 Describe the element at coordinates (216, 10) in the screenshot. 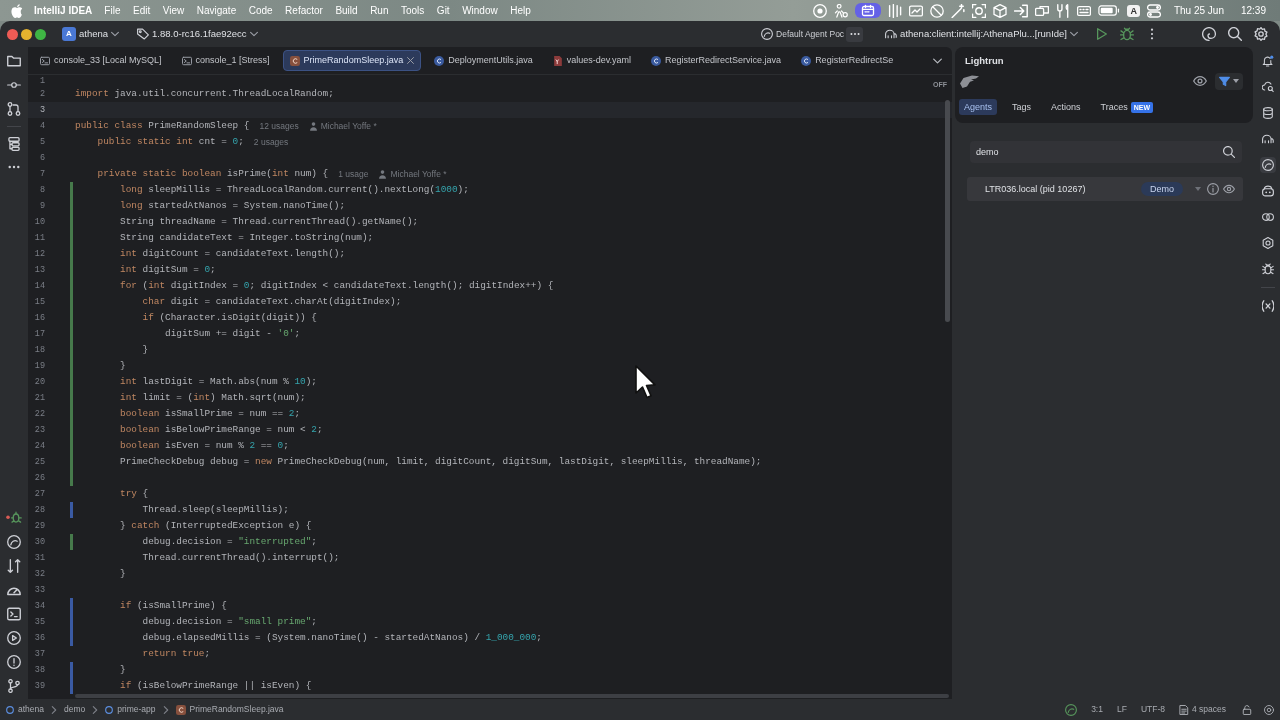

I see `menu-item: Navigate` at that location.